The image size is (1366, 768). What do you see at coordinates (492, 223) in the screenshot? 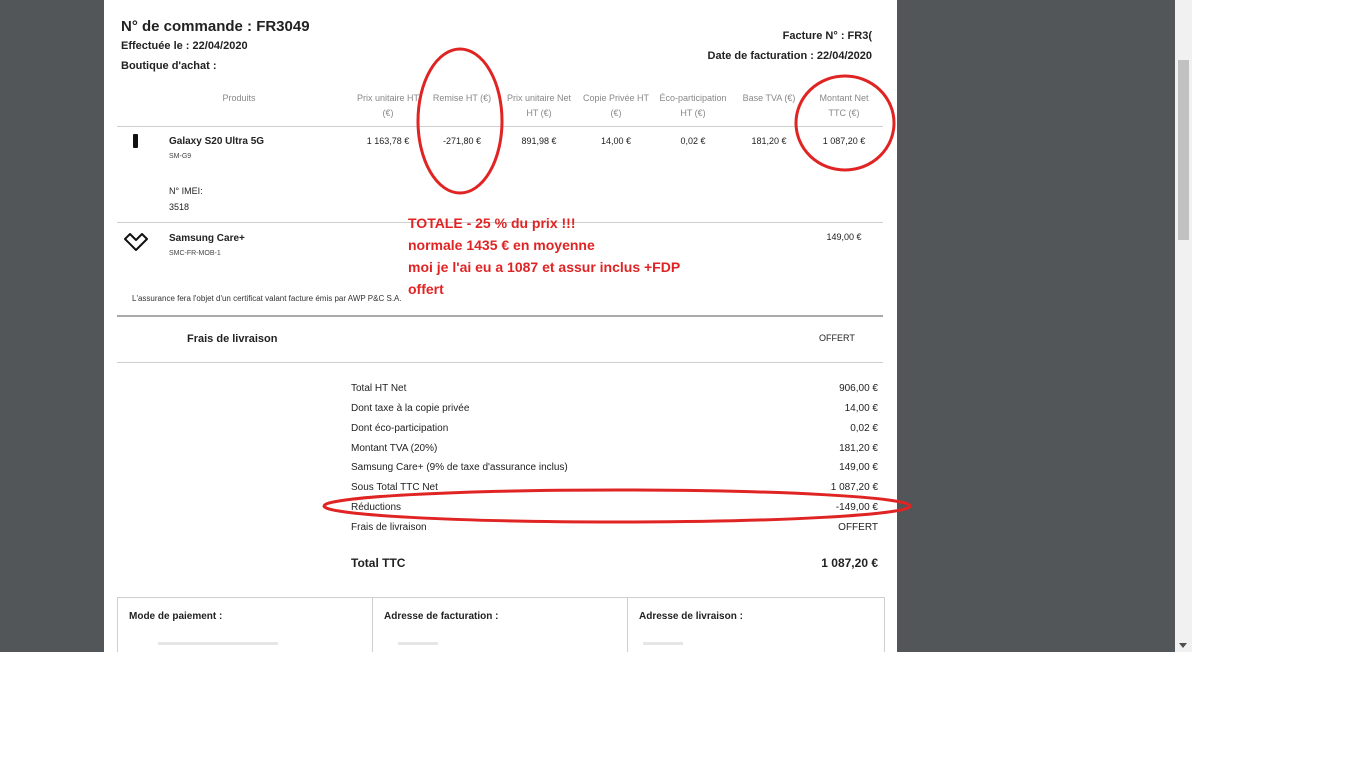
I see `annotation-line-1: TOTALE - 25 % du prix !!!` at bounding box center [492, 223].